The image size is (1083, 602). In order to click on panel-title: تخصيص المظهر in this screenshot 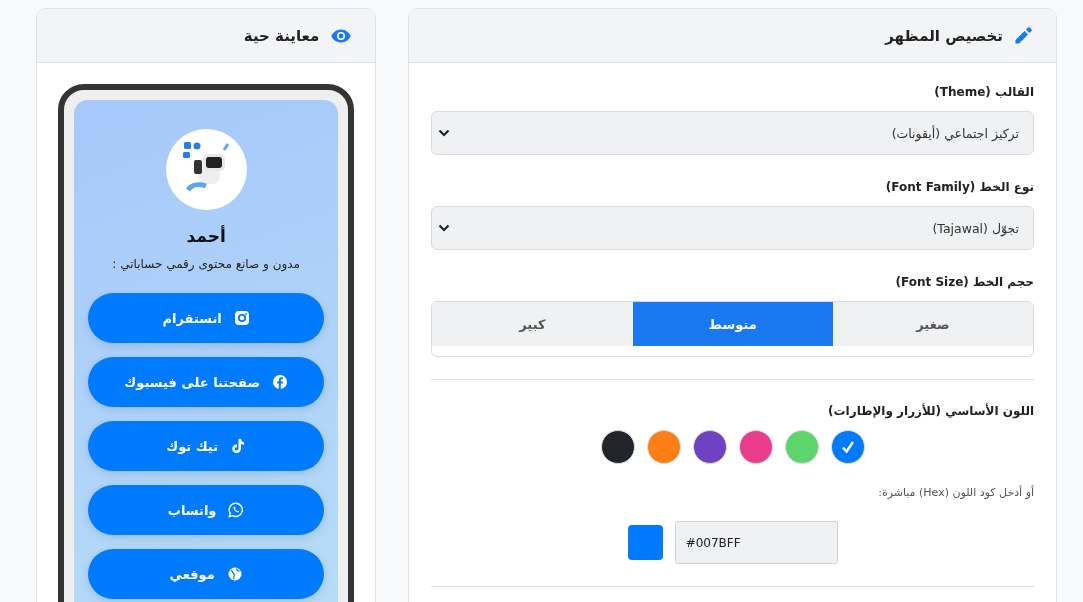, I will do `click(944, 35)`.